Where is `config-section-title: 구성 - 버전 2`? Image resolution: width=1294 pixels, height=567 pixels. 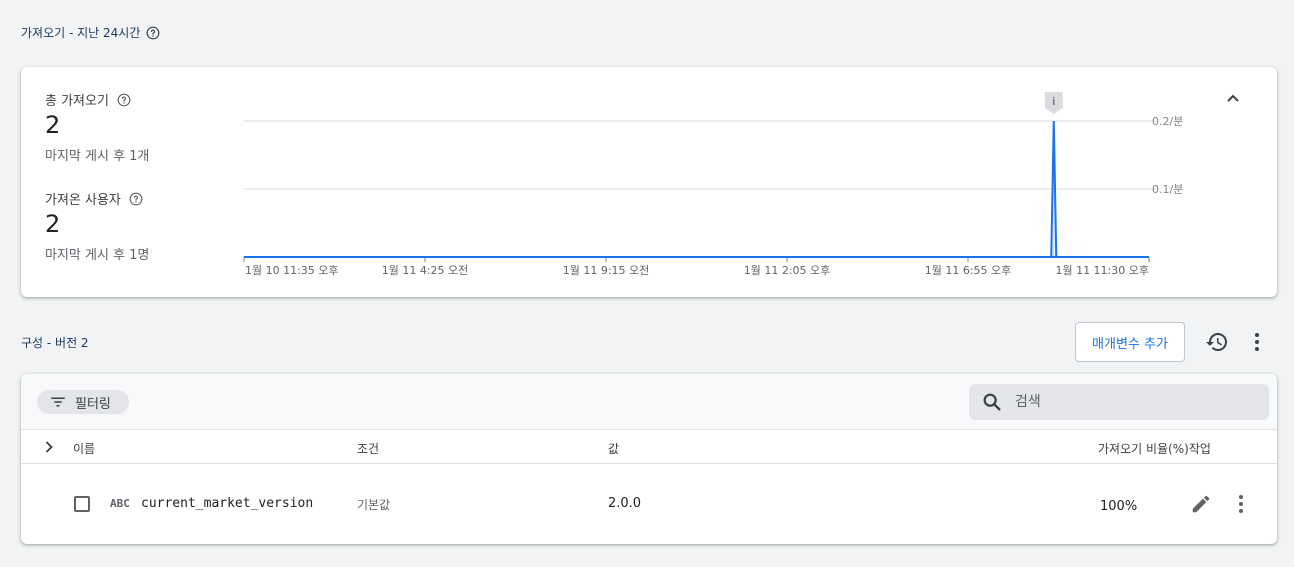 config-section-title: 구성 - 버전 2 is located at coordinates (55, 343).